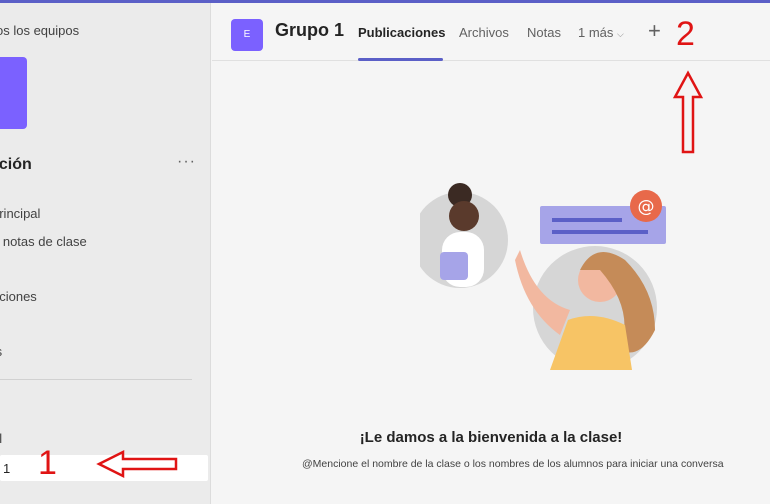 This screenshot has width=770, height=504. What do you see at coordinates (16, 164) in the screenshot?
I see `team-name: ación` at bounding box center [16, 164].